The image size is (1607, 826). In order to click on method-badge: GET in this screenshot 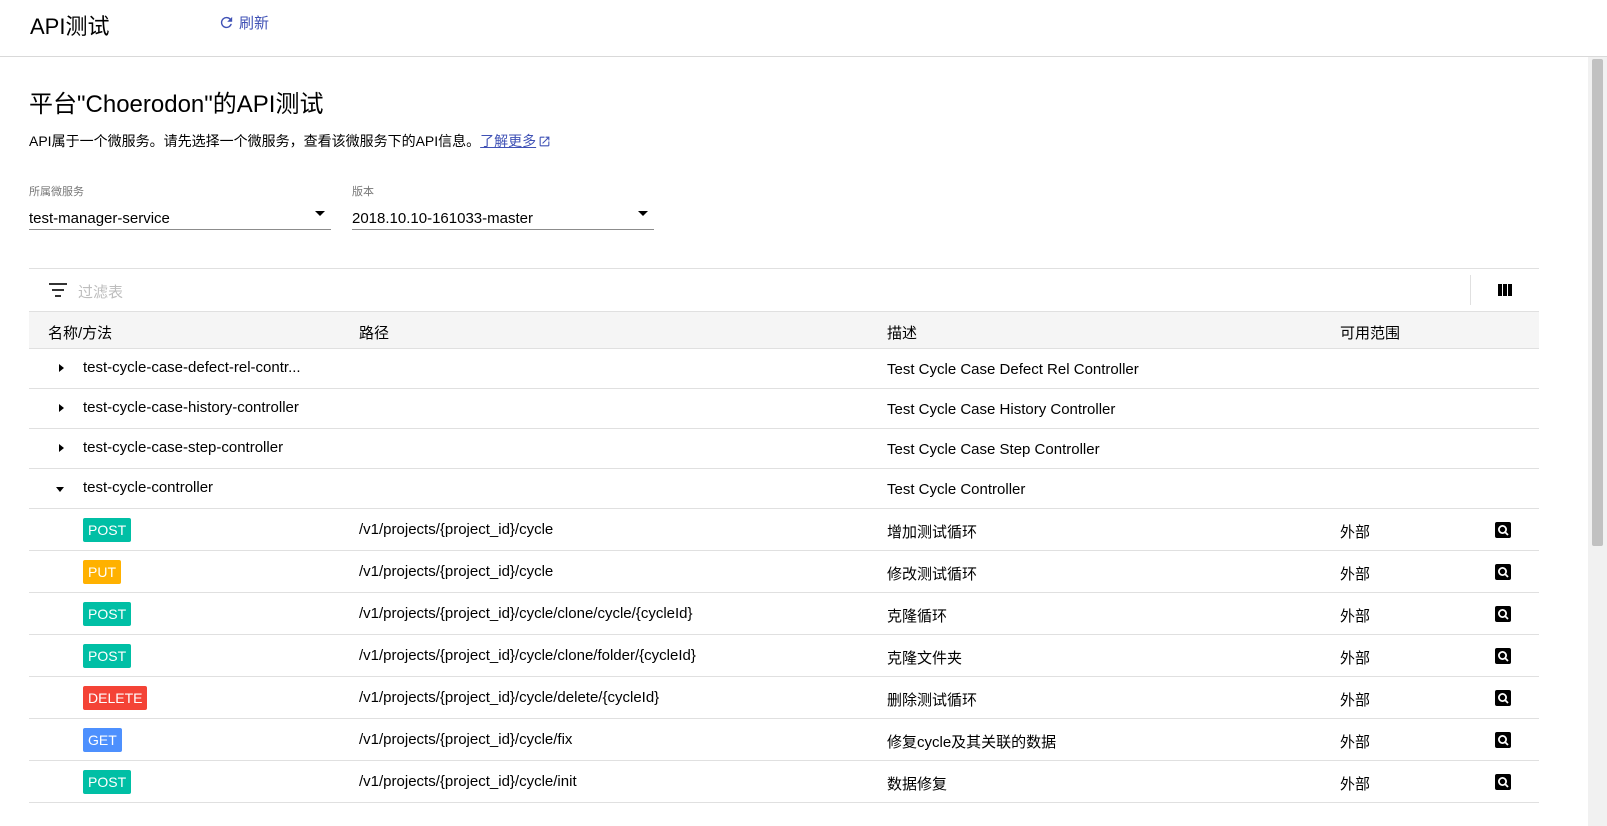, I will do `click(102, 740)`.